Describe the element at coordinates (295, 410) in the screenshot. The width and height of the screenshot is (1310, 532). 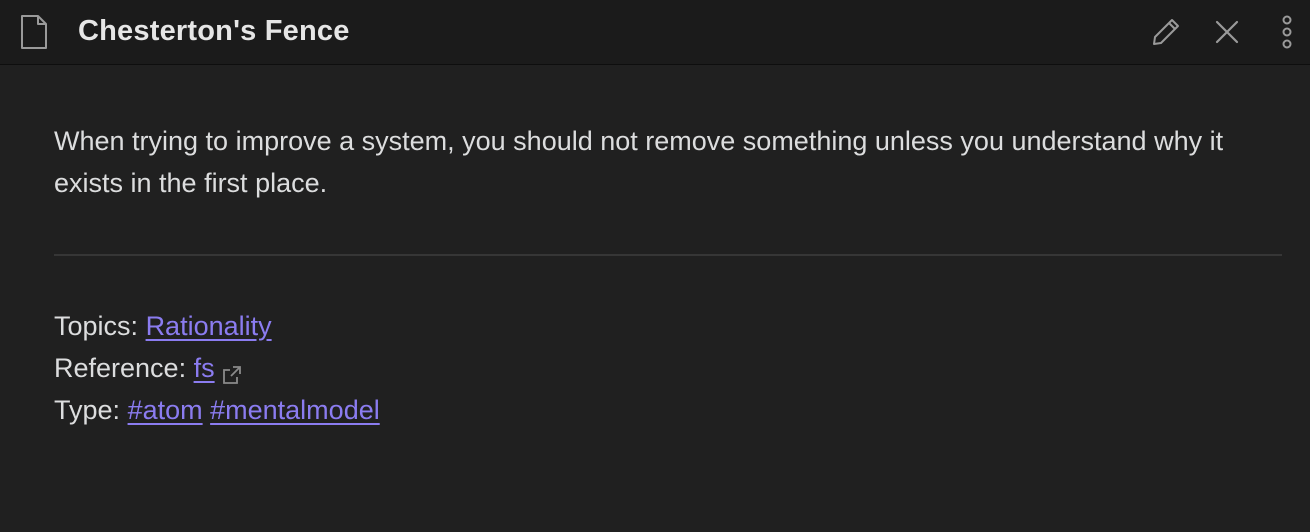
I see `tag-mentalmodel: #mentalmodel` at that location.